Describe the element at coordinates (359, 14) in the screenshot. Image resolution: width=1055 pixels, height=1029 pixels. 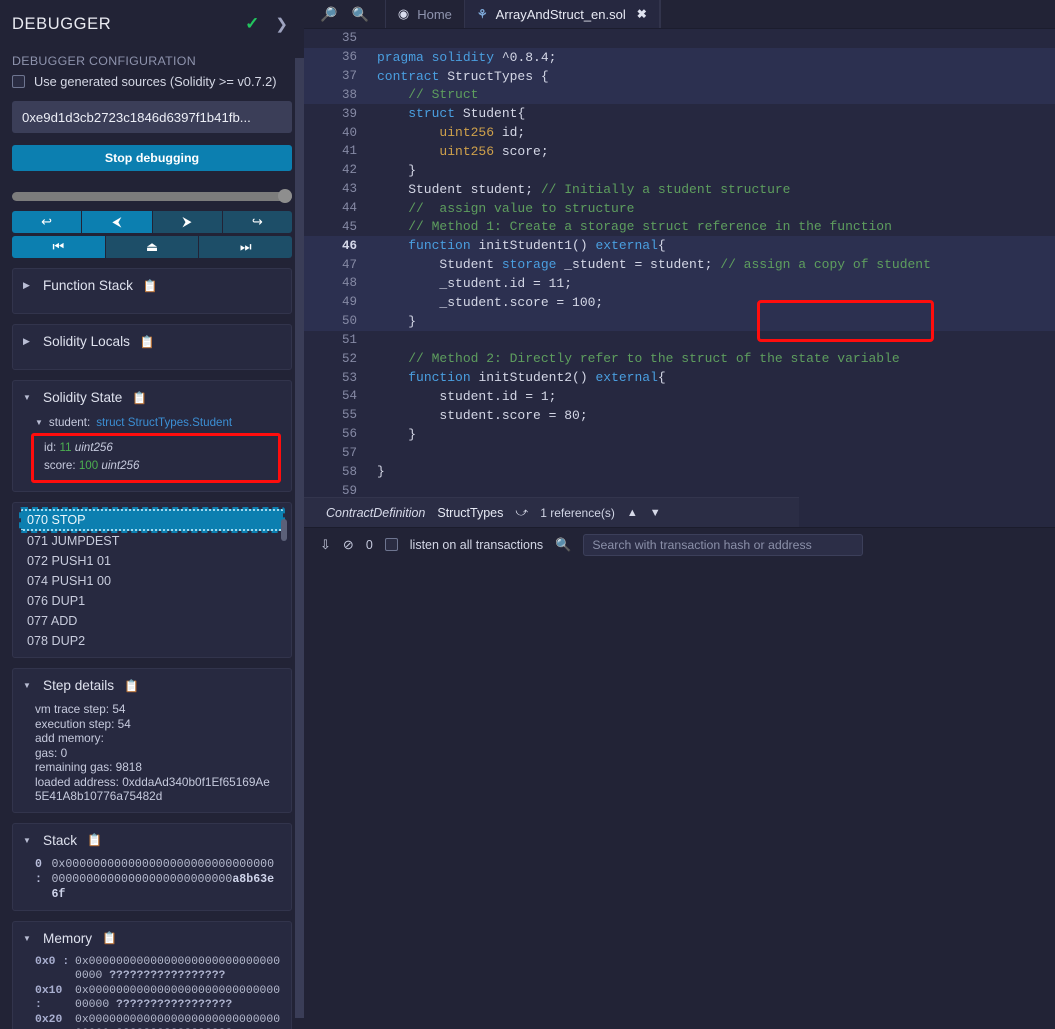
I see `zoom-in-icon: 🔍` at that location.